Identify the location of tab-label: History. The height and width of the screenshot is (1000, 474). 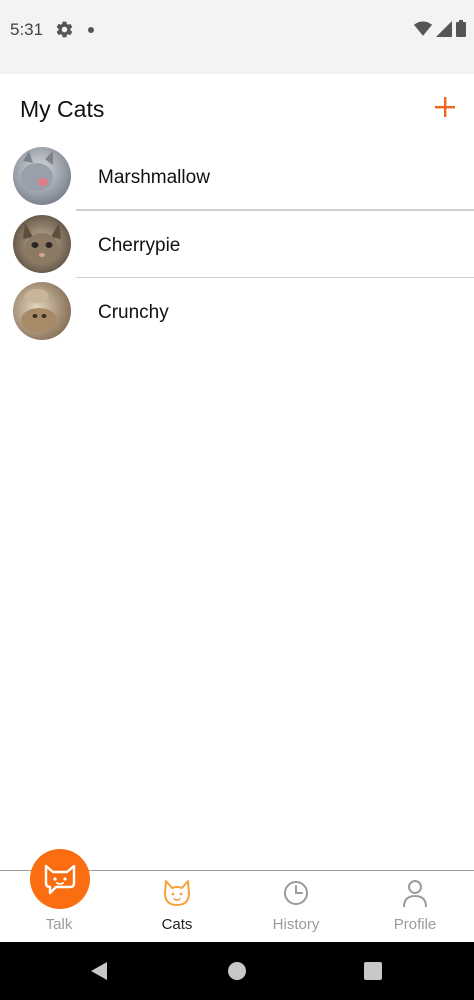
(296, 924).